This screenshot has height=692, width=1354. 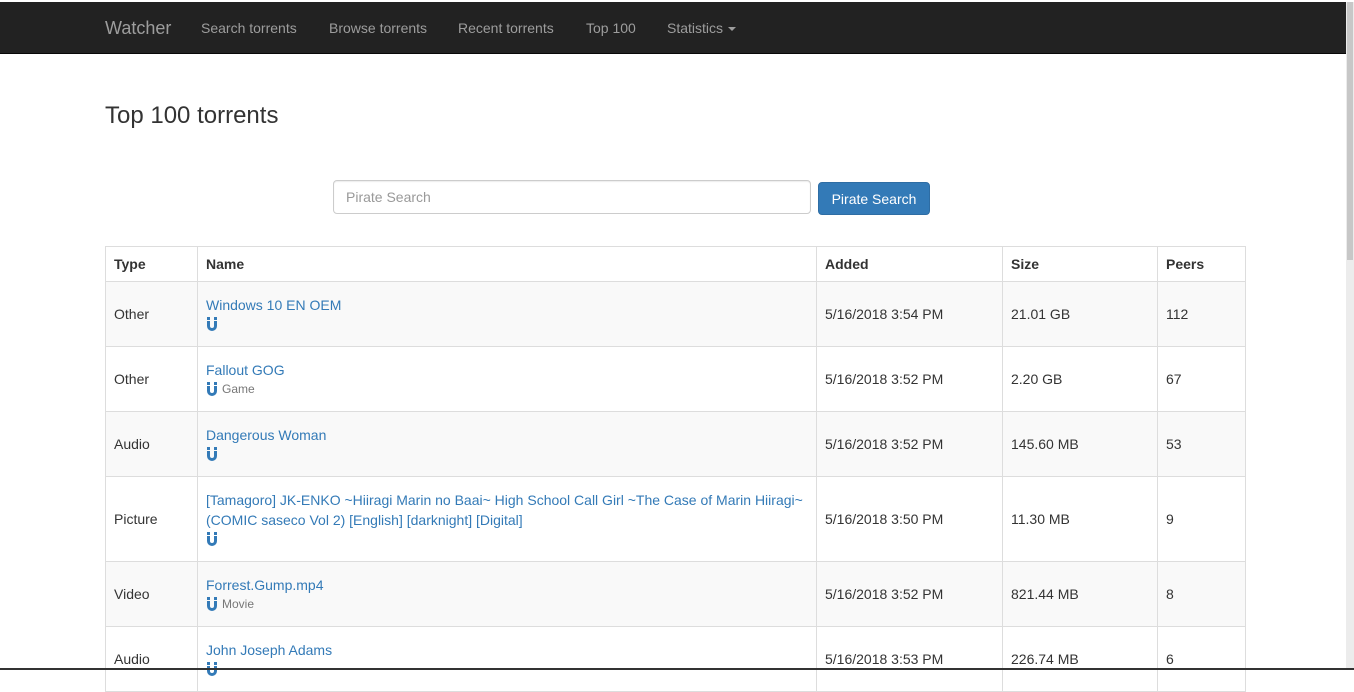 I want to click on nav-browse-torrents: Browse torrents, so click(x=378, y=28).